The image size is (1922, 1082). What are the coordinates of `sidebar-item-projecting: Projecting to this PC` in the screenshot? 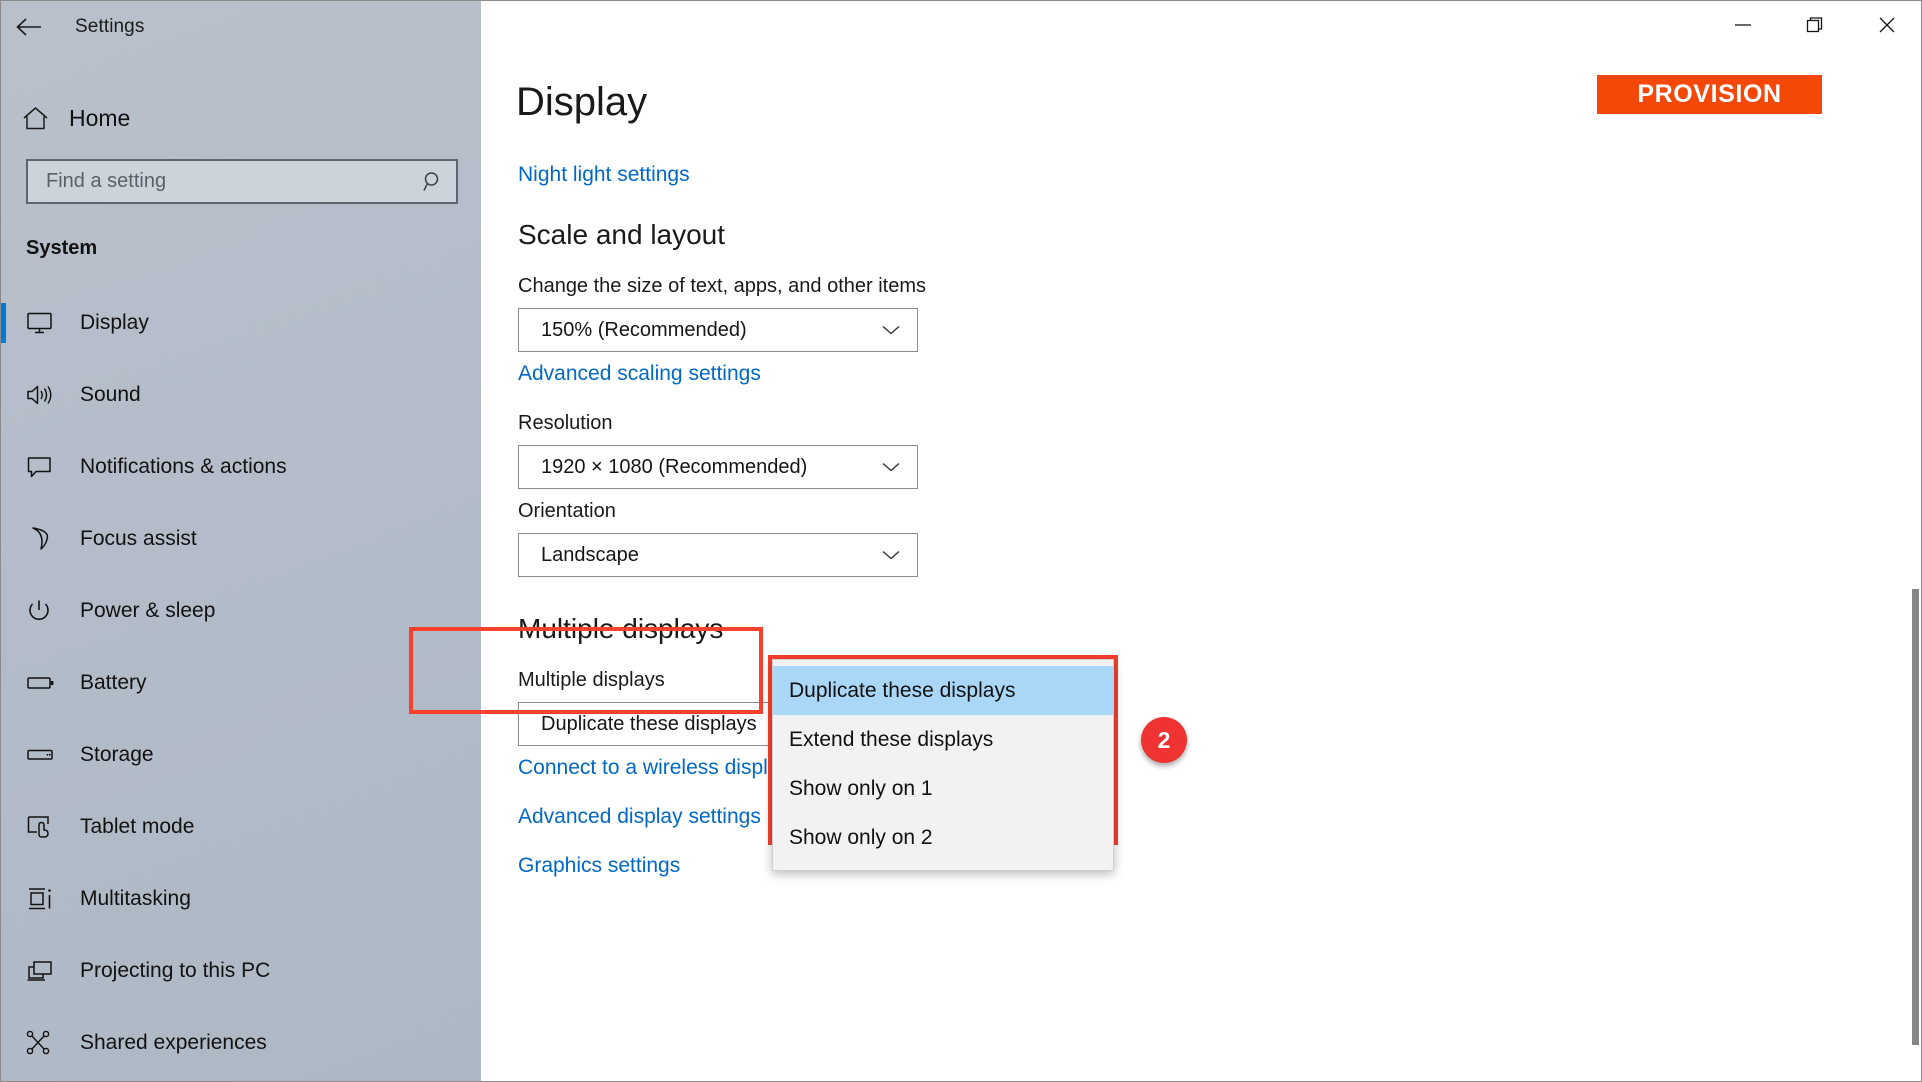 It's located at (241, 971).